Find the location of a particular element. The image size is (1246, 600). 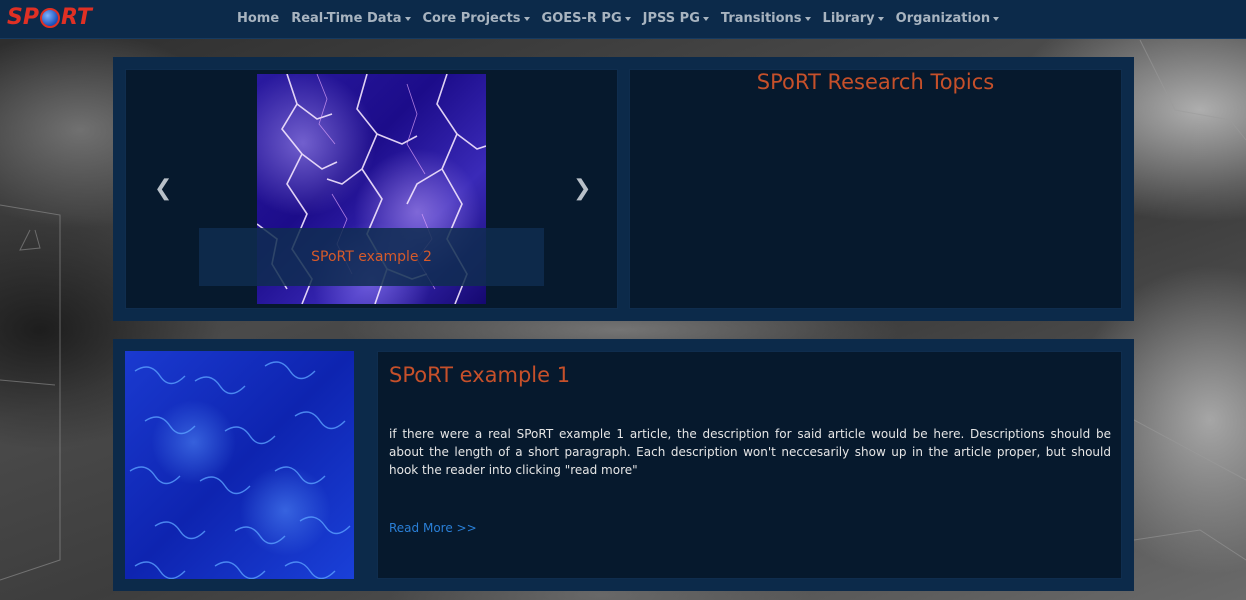

nav-label: Transitions is located at coordinates (761, 18).